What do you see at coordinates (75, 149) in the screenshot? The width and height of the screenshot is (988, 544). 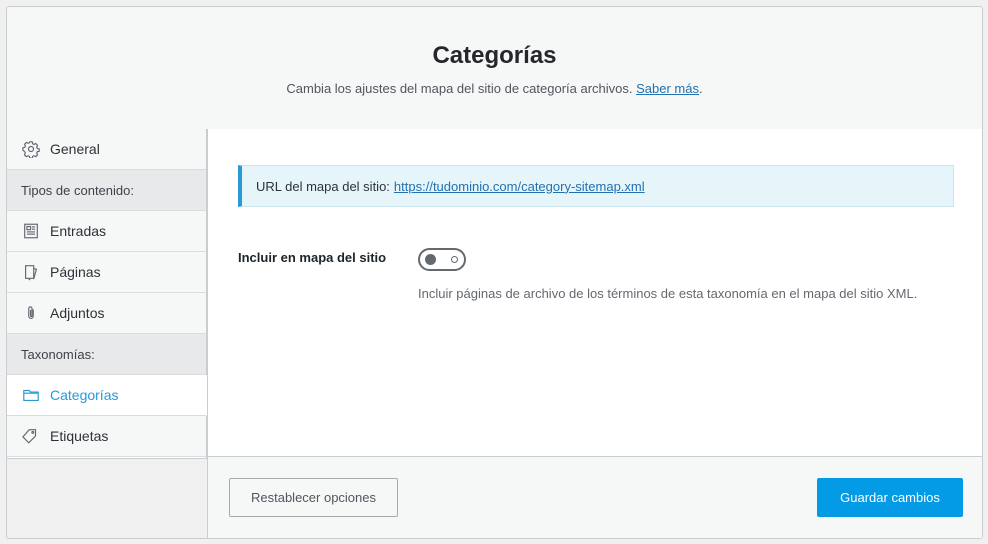 I see `sidebar-item-label: General` at bounding box center [75, 149].